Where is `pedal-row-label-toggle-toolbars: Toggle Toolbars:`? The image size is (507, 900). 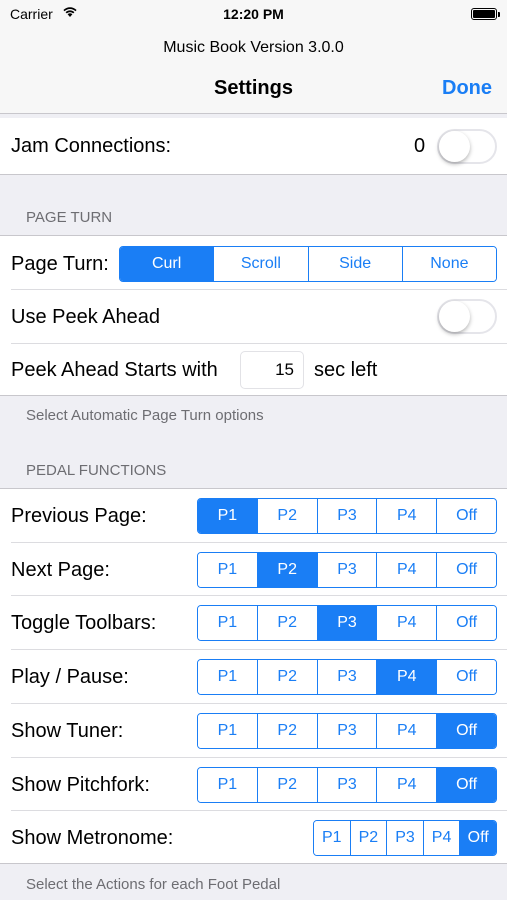
pedal-row-label-toggle-toolbars: Toggle Toolbars: is located at coordinates (84, 623).